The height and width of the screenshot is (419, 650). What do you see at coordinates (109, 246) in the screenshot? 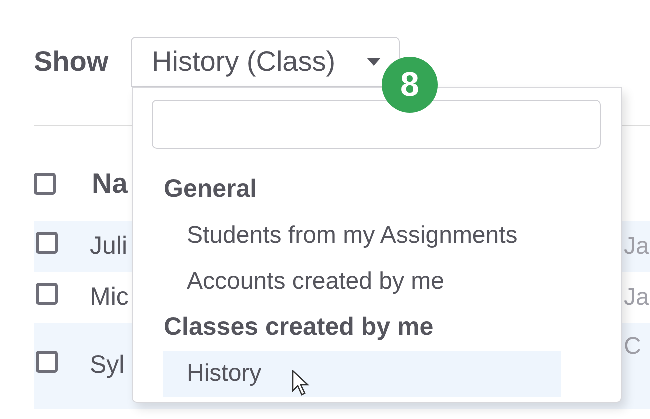
I see `table-cell-text: Juli` at bounding box center [109, 246].